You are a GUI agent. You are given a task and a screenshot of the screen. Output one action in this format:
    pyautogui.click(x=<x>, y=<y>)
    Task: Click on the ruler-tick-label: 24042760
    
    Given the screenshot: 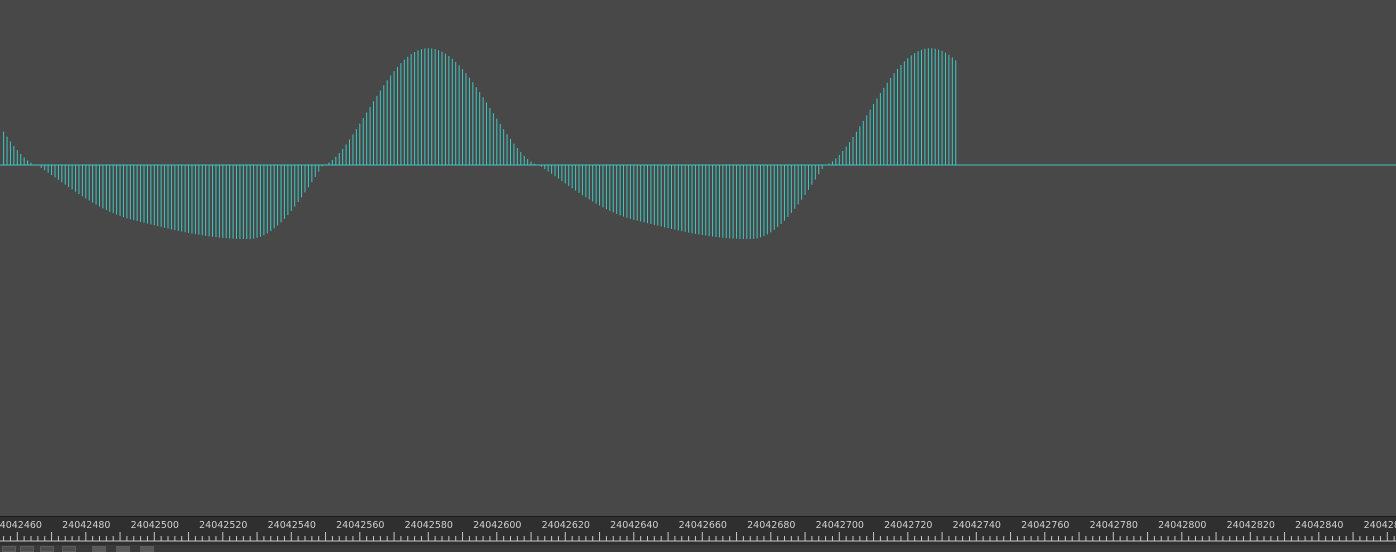 What is the action you would take?
    pyautogui.click(x=1045, y=525)
    